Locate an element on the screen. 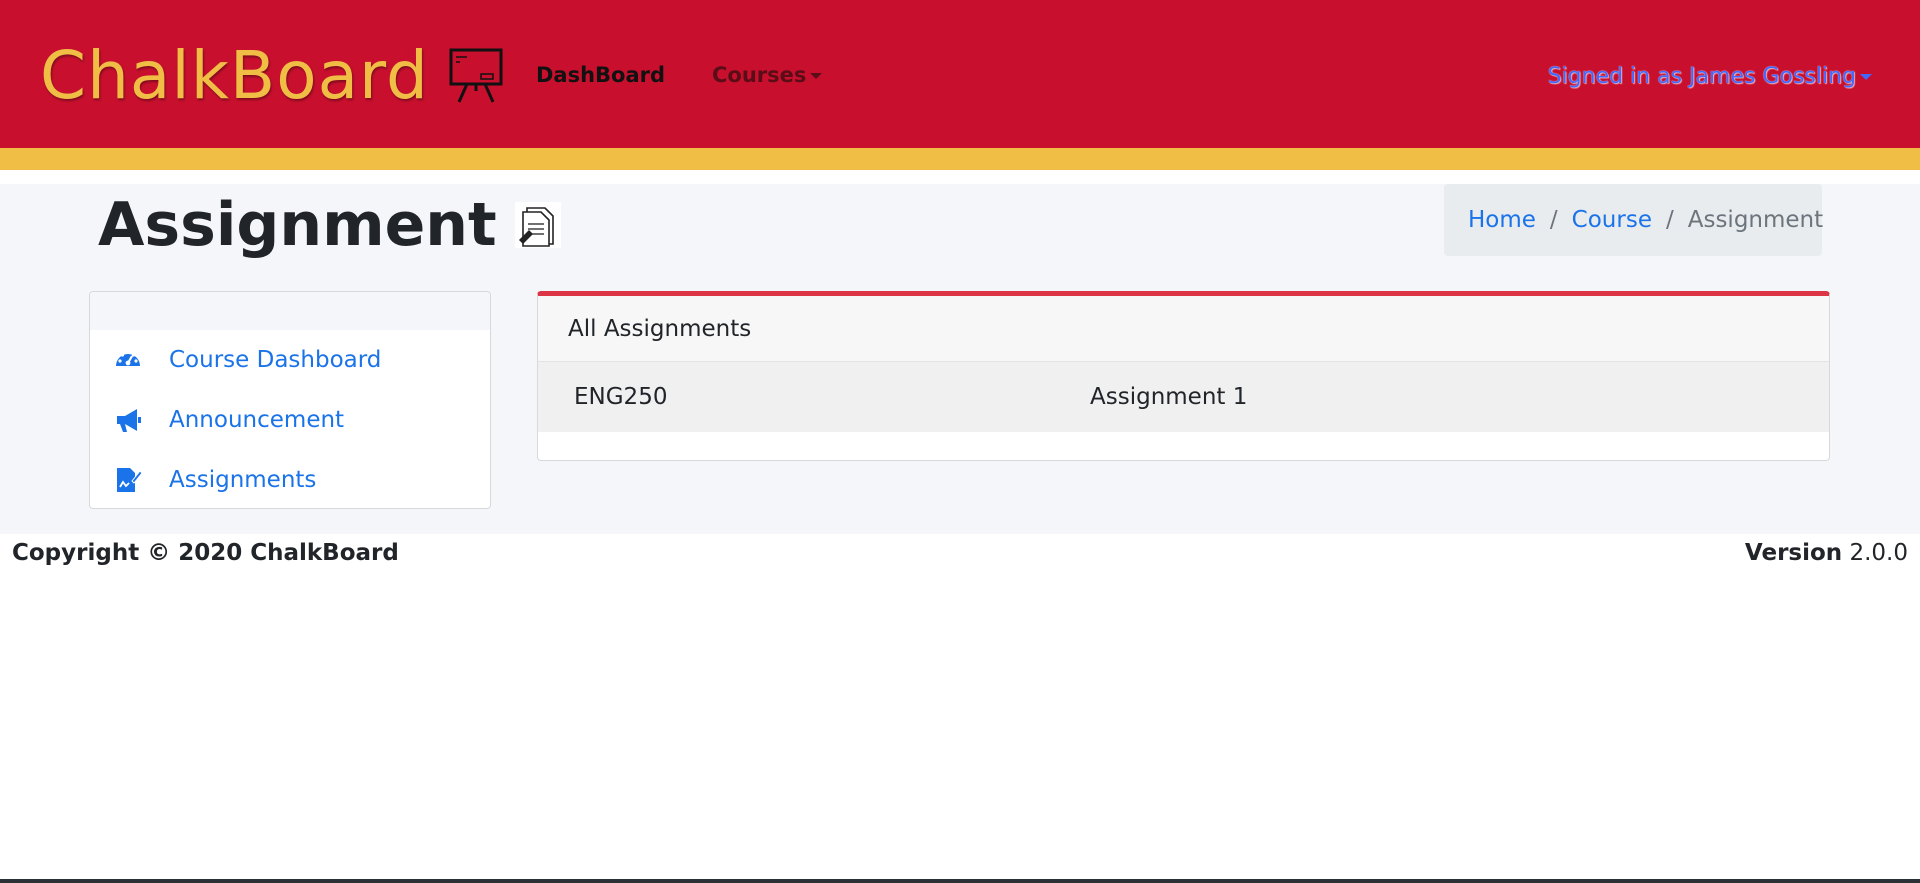  user-menu-dropdown: Signed in as James Gossling is located at coordinates (1710, 77).